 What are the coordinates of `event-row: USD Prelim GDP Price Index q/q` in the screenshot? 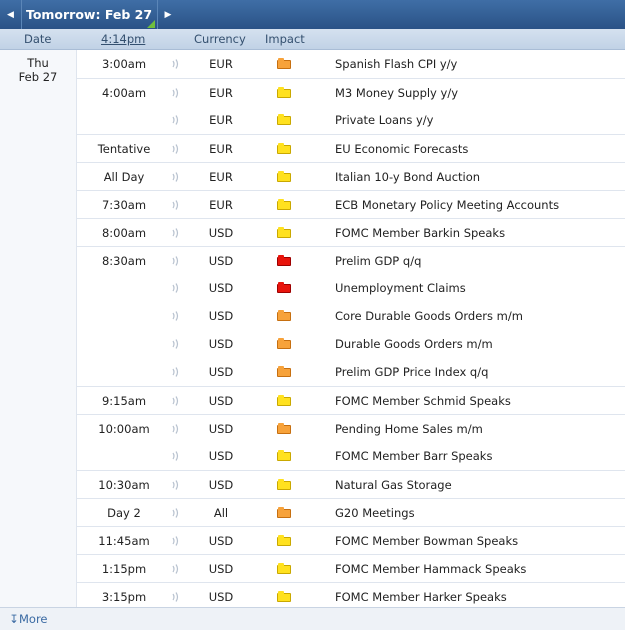 It's located at (351, 372).